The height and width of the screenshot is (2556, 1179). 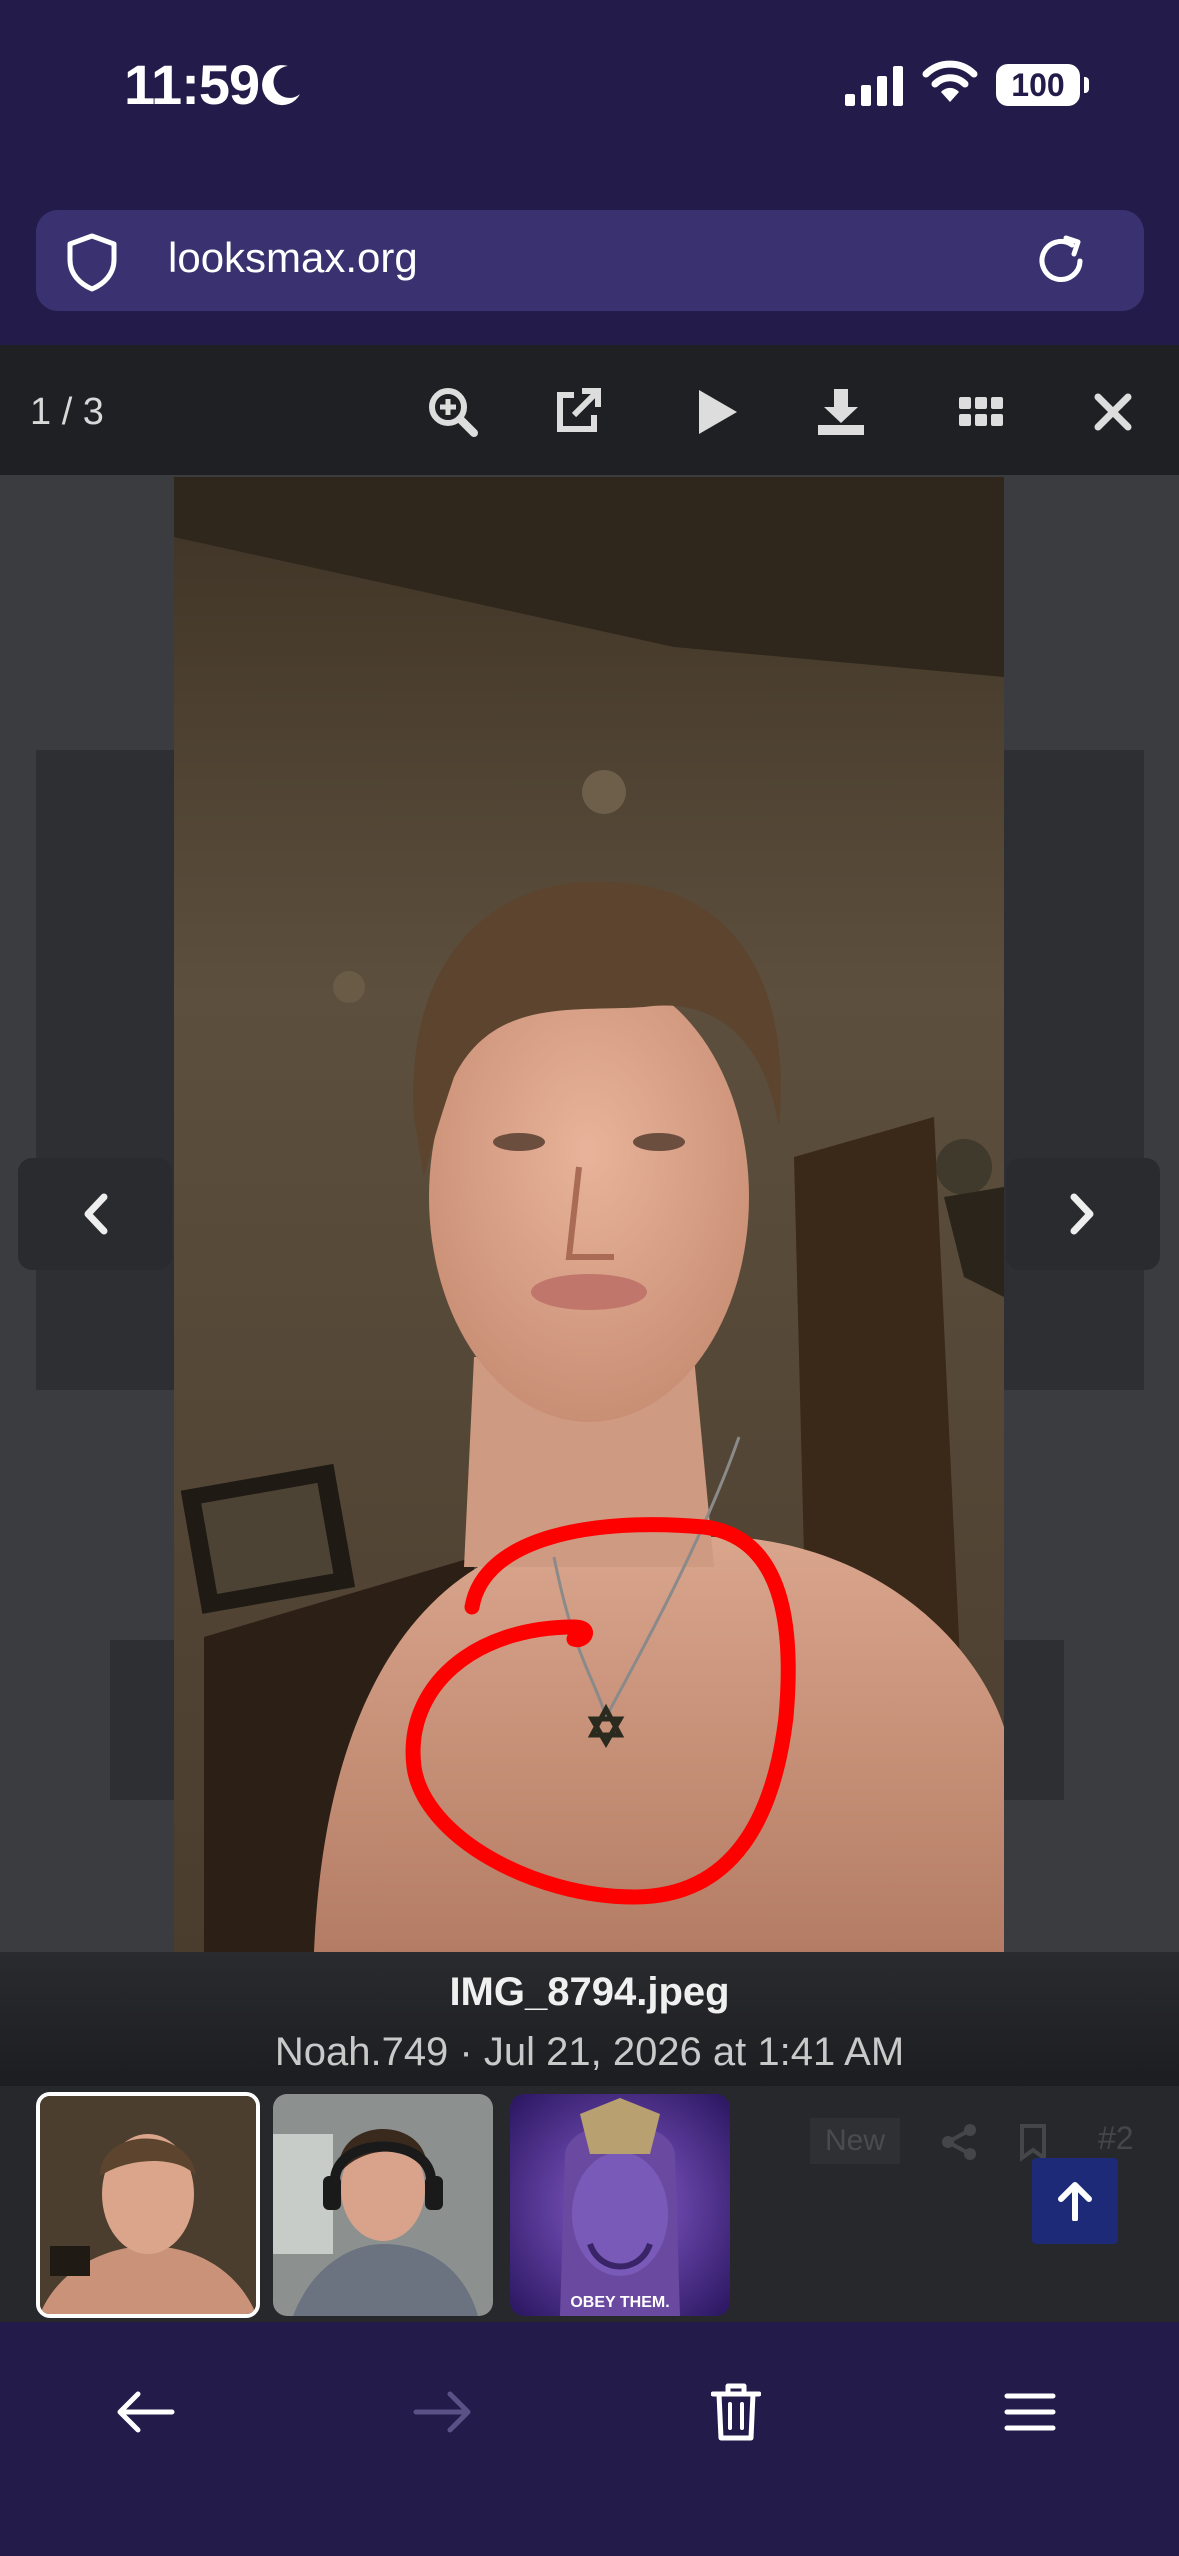 What do you see at coordinates (589, 2439) in the screenshot?
I see `browser-bottom-bar` at bounding box center [589, 2439].